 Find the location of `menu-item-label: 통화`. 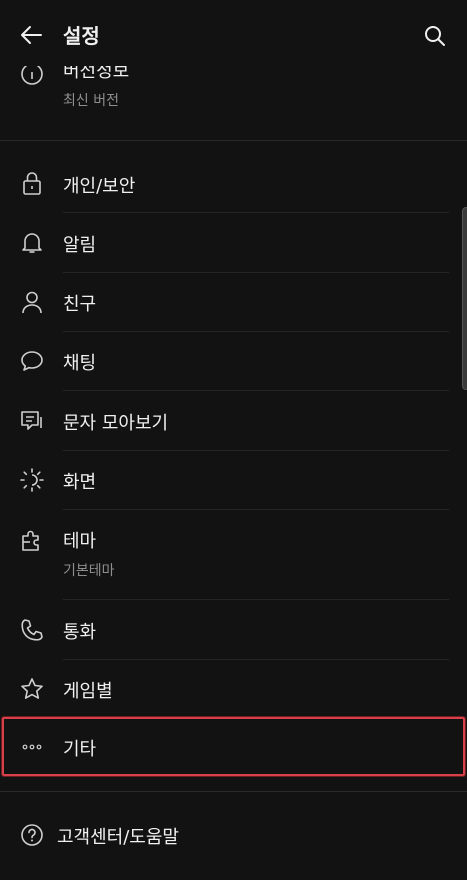

menu-item-label: 통화 is located at coordinates (80, 632).